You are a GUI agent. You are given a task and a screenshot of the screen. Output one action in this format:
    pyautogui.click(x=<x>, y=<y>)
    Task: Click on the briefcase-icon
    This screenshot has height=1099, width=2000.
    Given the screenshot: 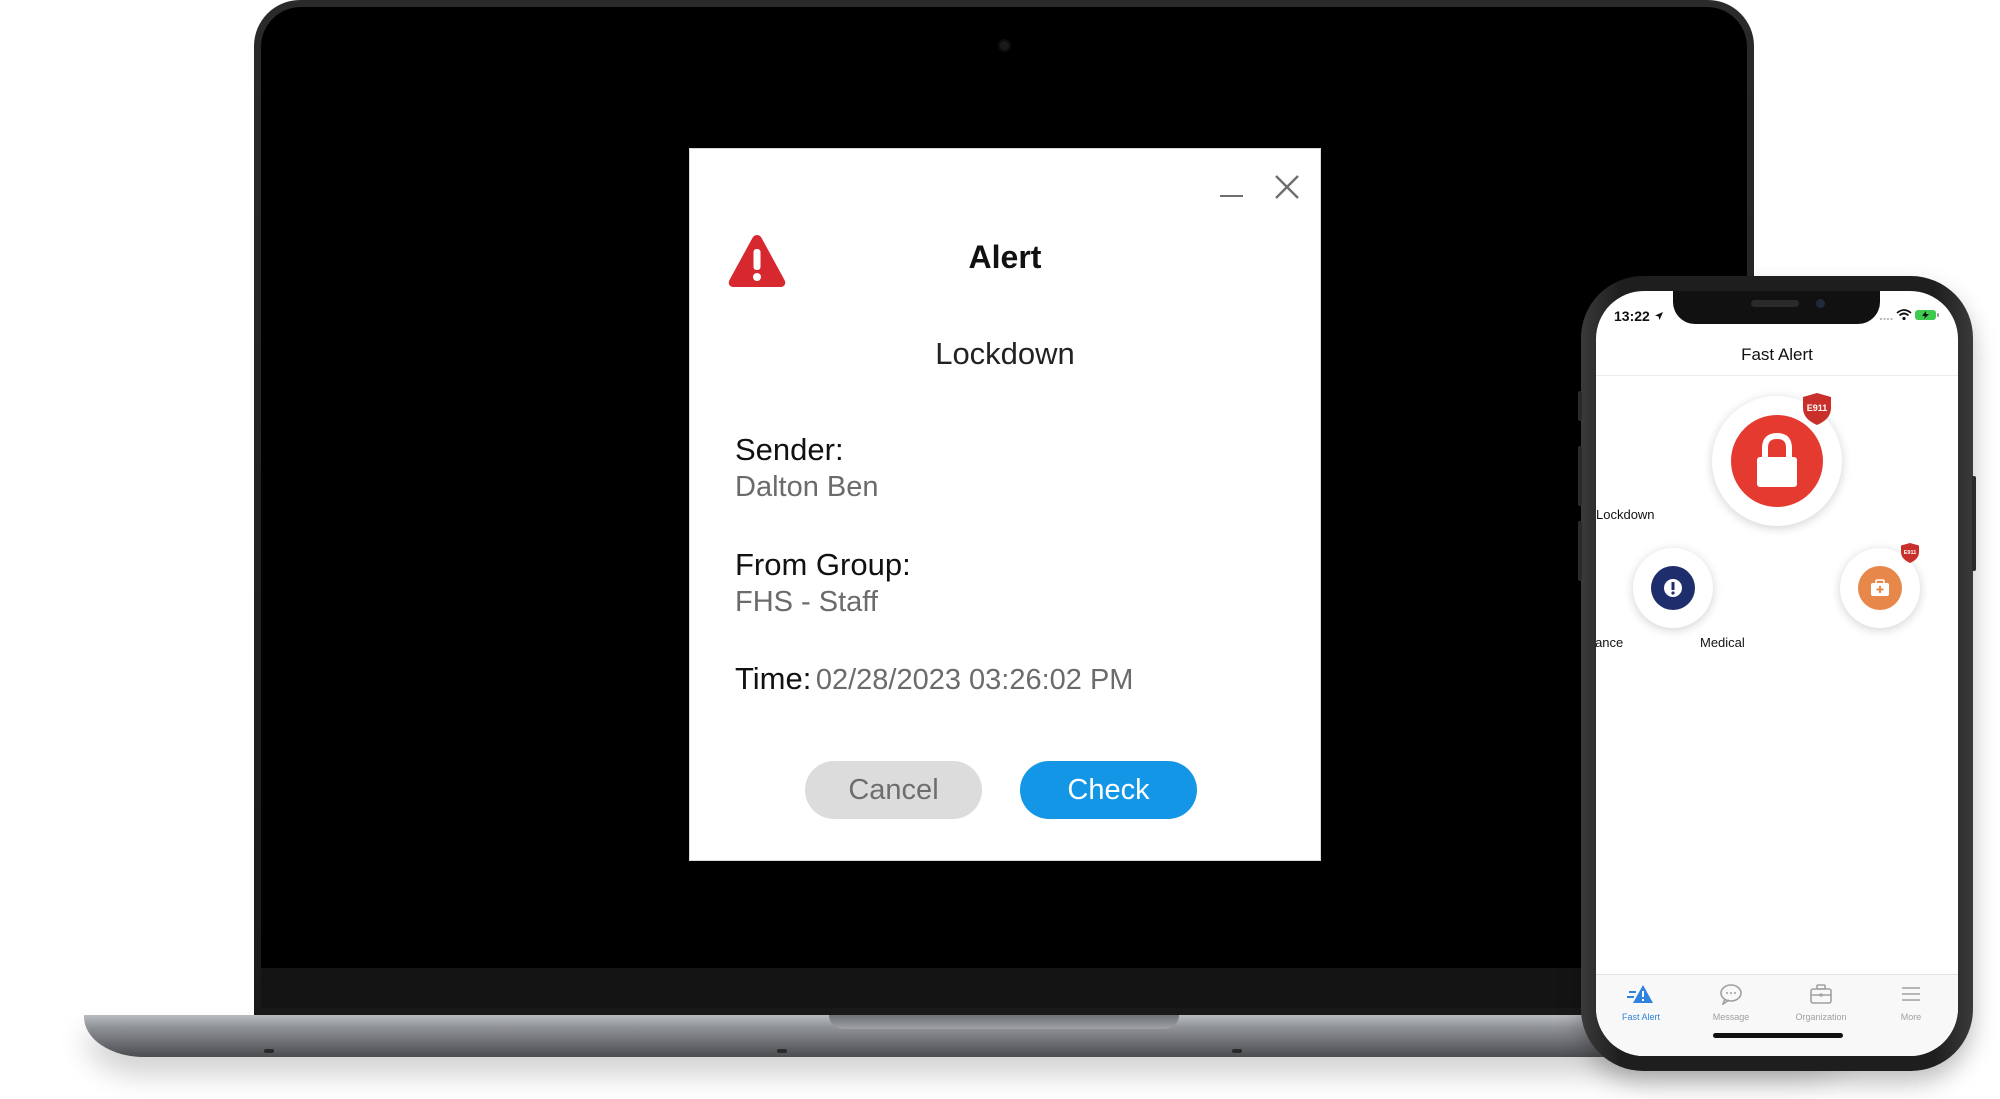 What is the action you would take?
    pyautogui.click(x=1821, y=994)
    